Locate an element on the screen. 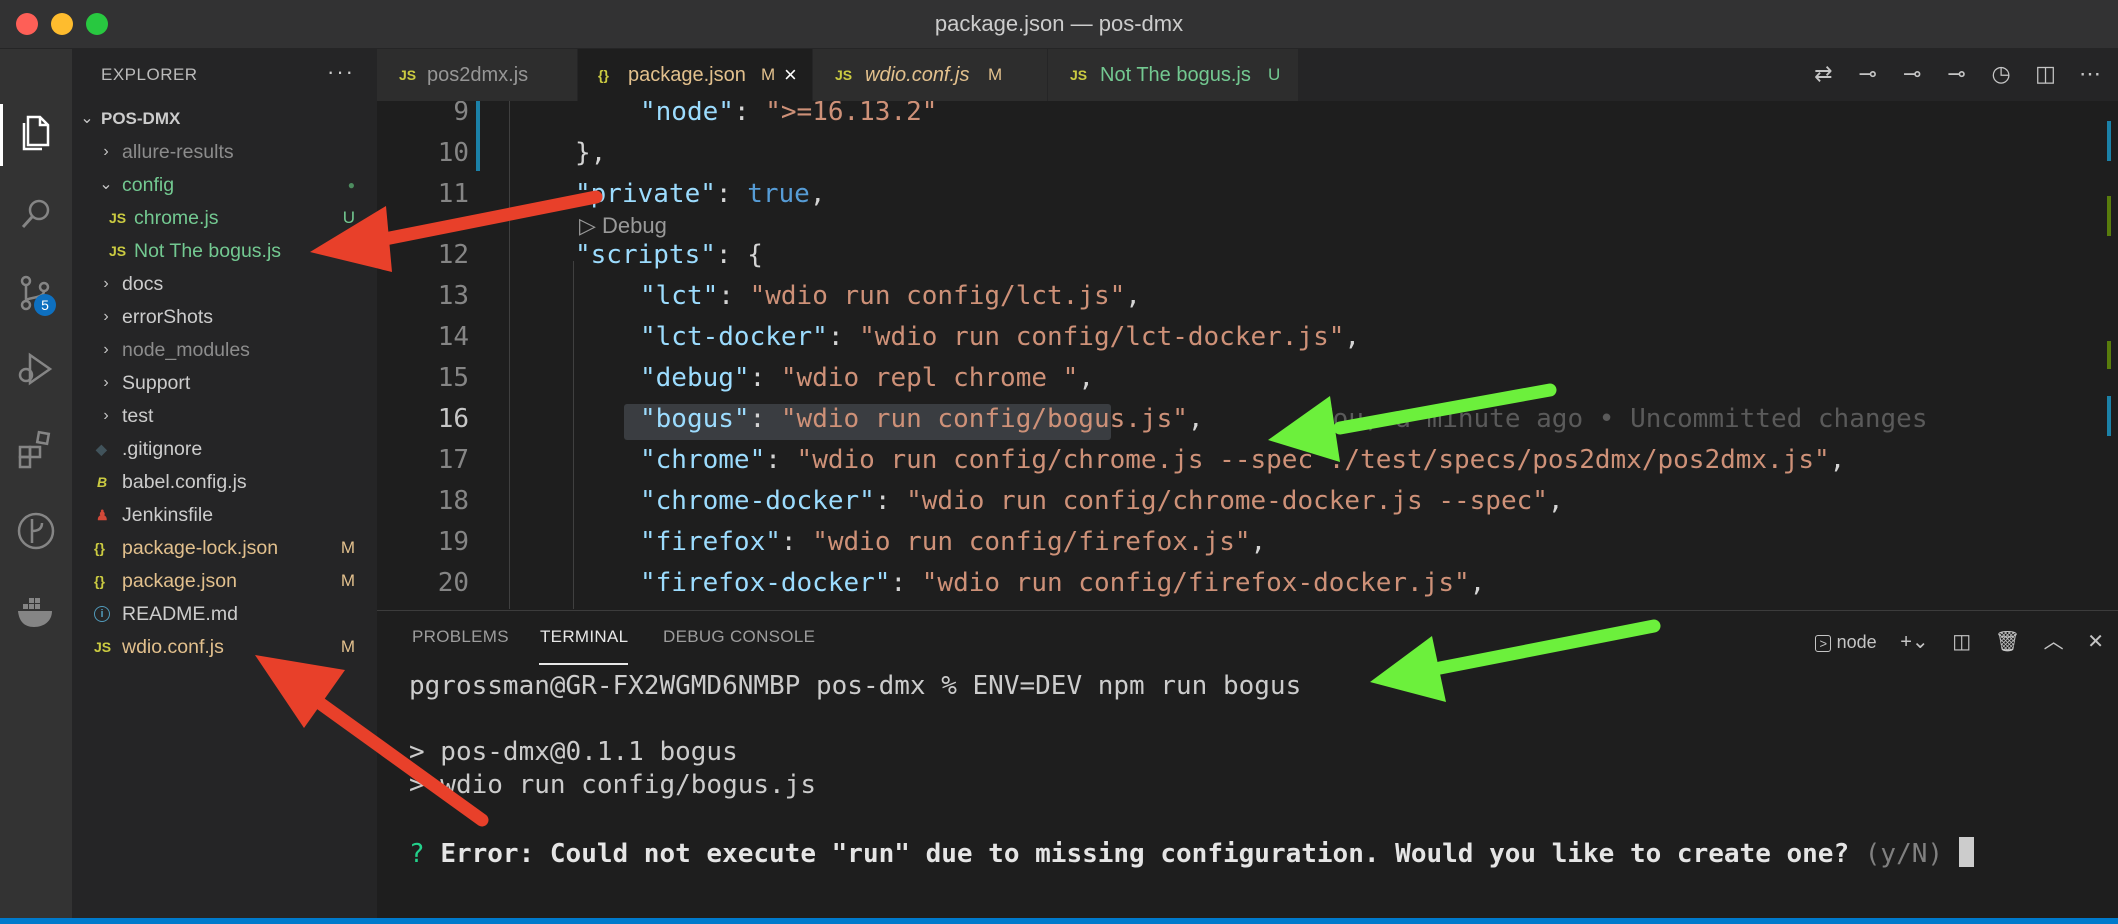  tab-pos2dmx-js: JS pos2dmx.js is located at coordinates (477, 75).